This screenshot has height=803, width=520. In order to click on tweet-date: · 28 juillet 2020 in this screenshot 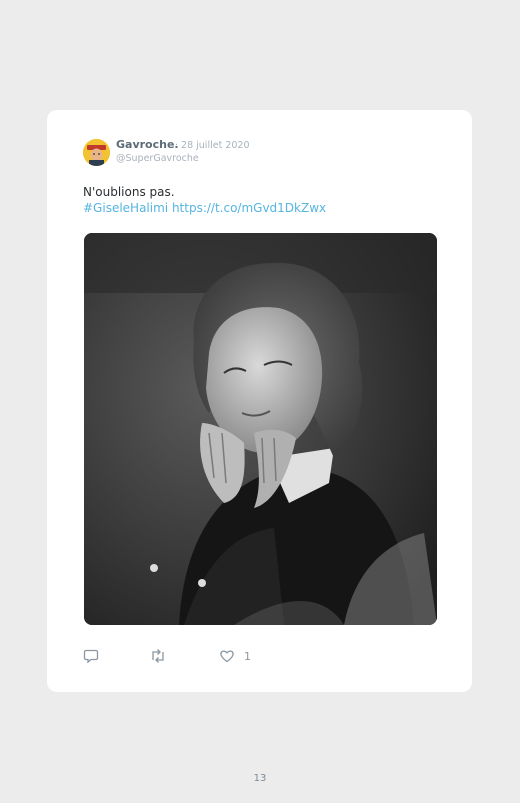, I will do `click(212, 145)`.